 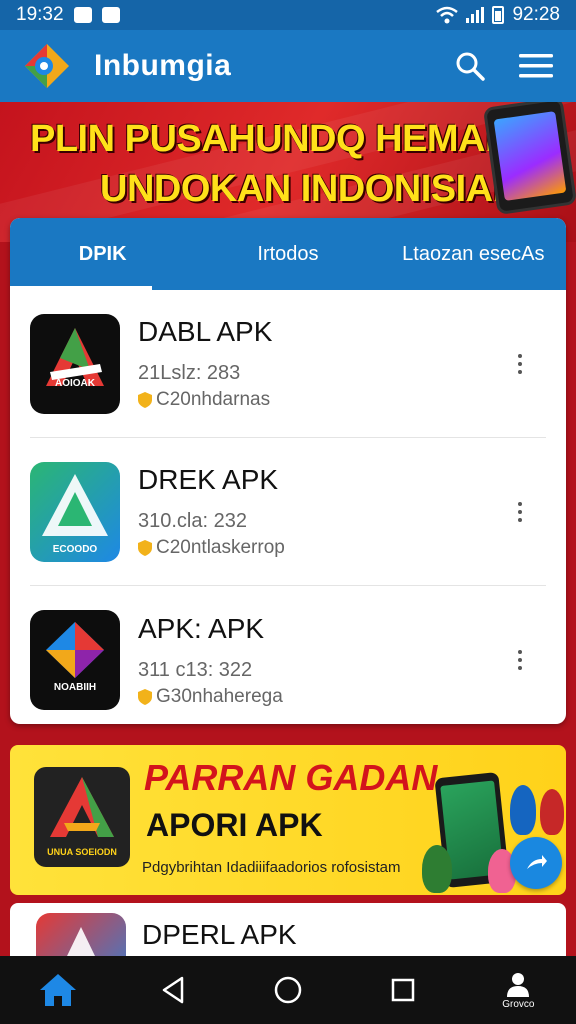 What do you see at coordinates (75, 383) in the screenshot?
I see `app-icon-text: AOIOAK` at bounding box center [75, 383].